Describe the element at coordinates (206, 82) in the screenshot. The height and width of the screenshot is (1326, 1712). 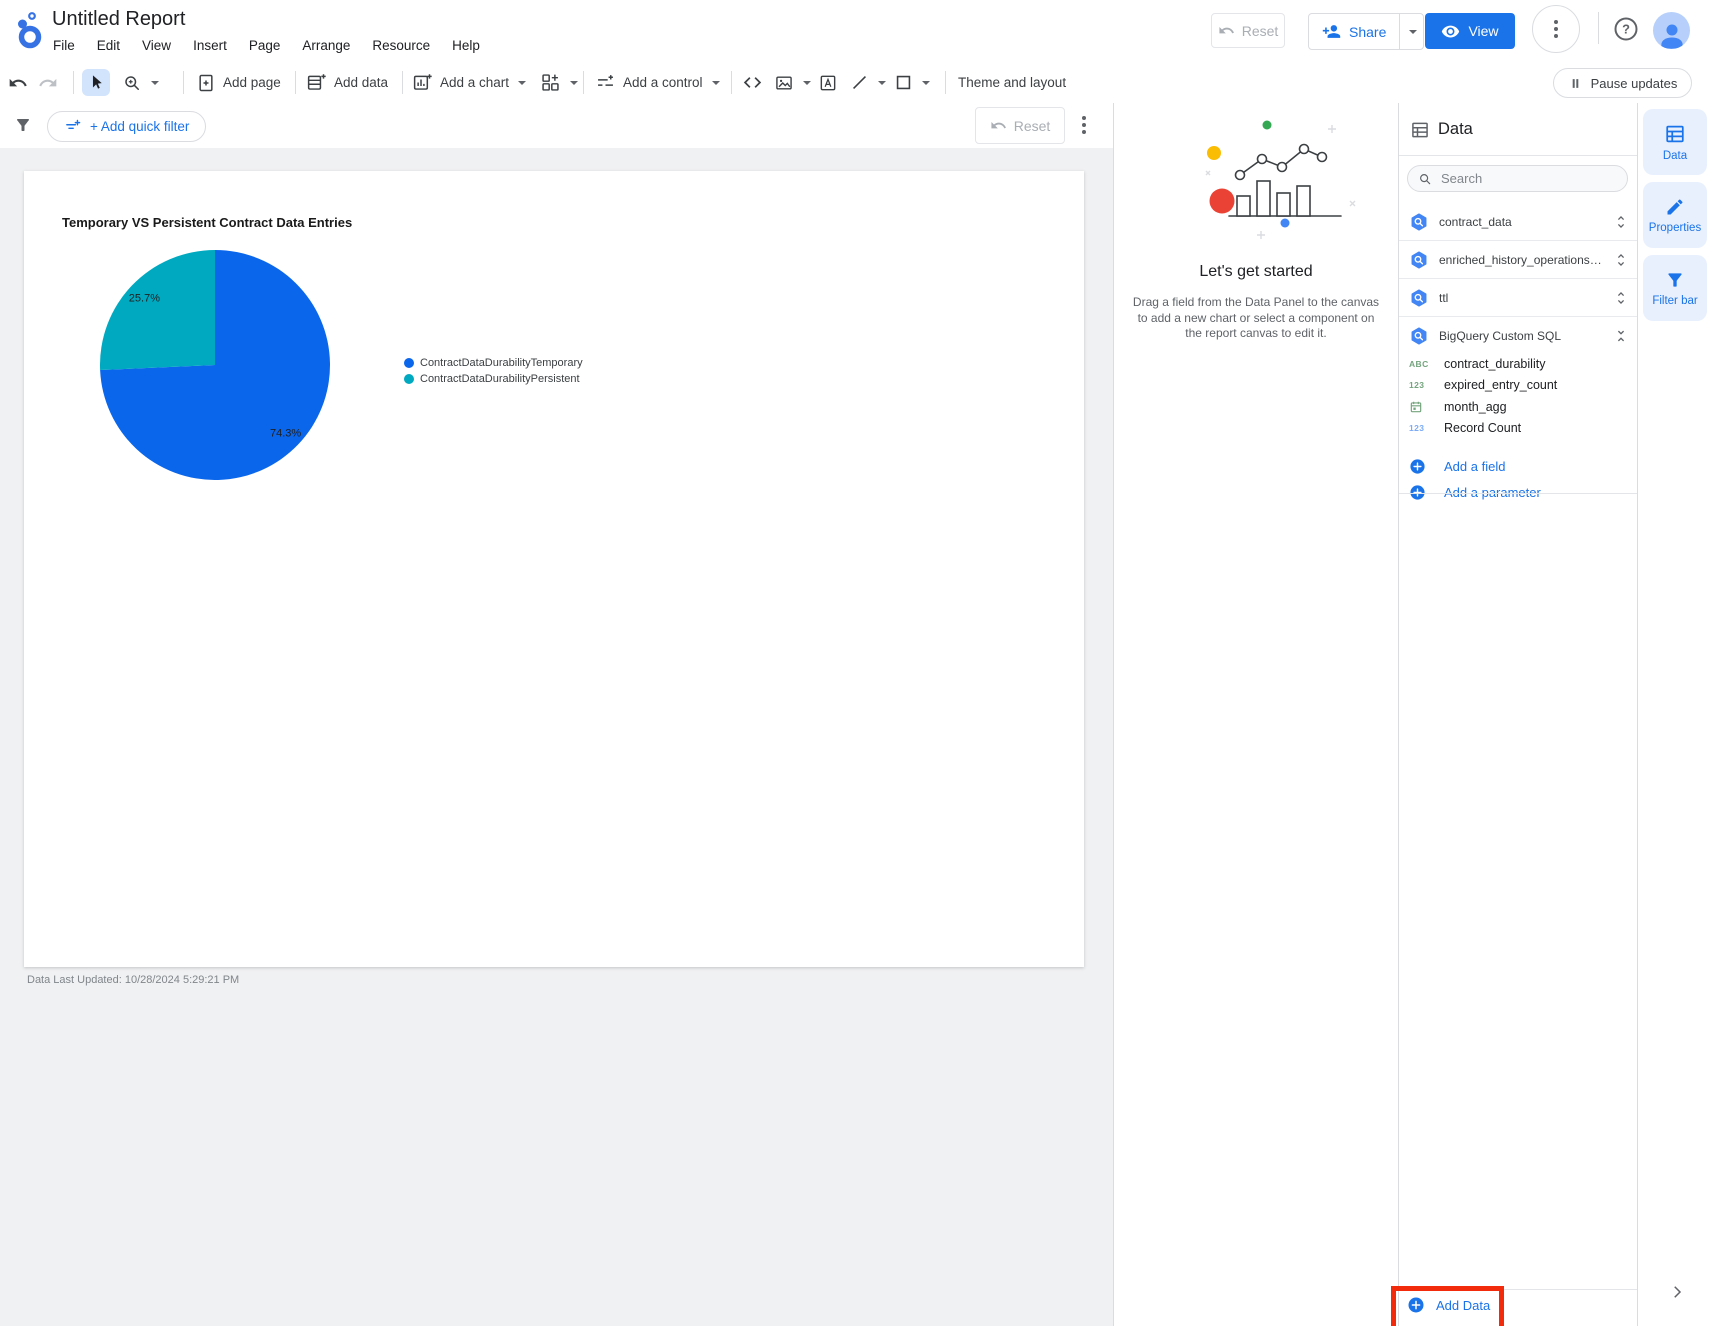
I see `add-page-icon` at that location.